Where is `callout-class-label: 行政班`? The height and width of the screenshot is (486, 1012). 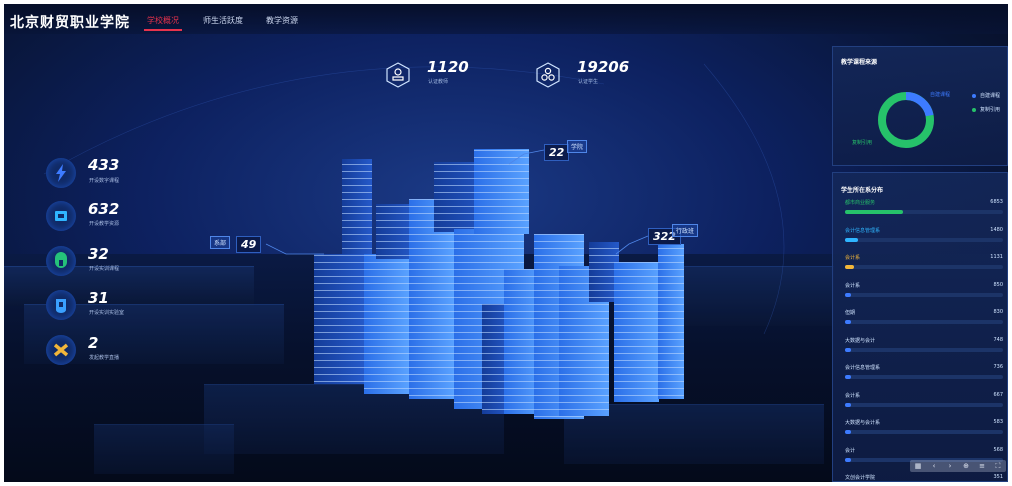
callout-class-label: 行政班 is located at coordinates (685, 230).